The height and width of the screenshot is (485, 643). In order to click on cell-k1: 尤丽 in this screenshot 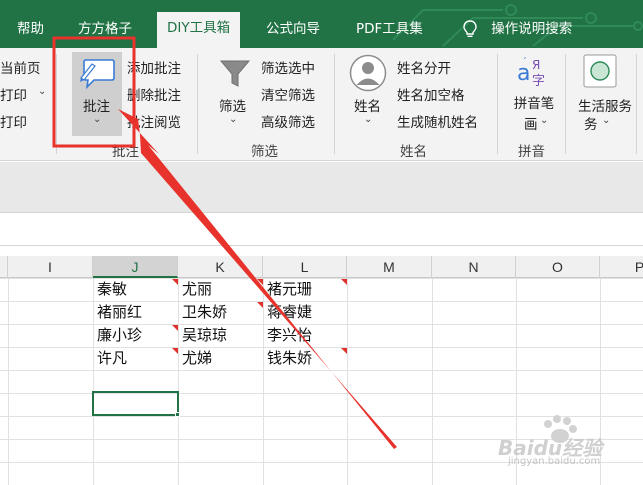, I will do `click(195, 289)`.